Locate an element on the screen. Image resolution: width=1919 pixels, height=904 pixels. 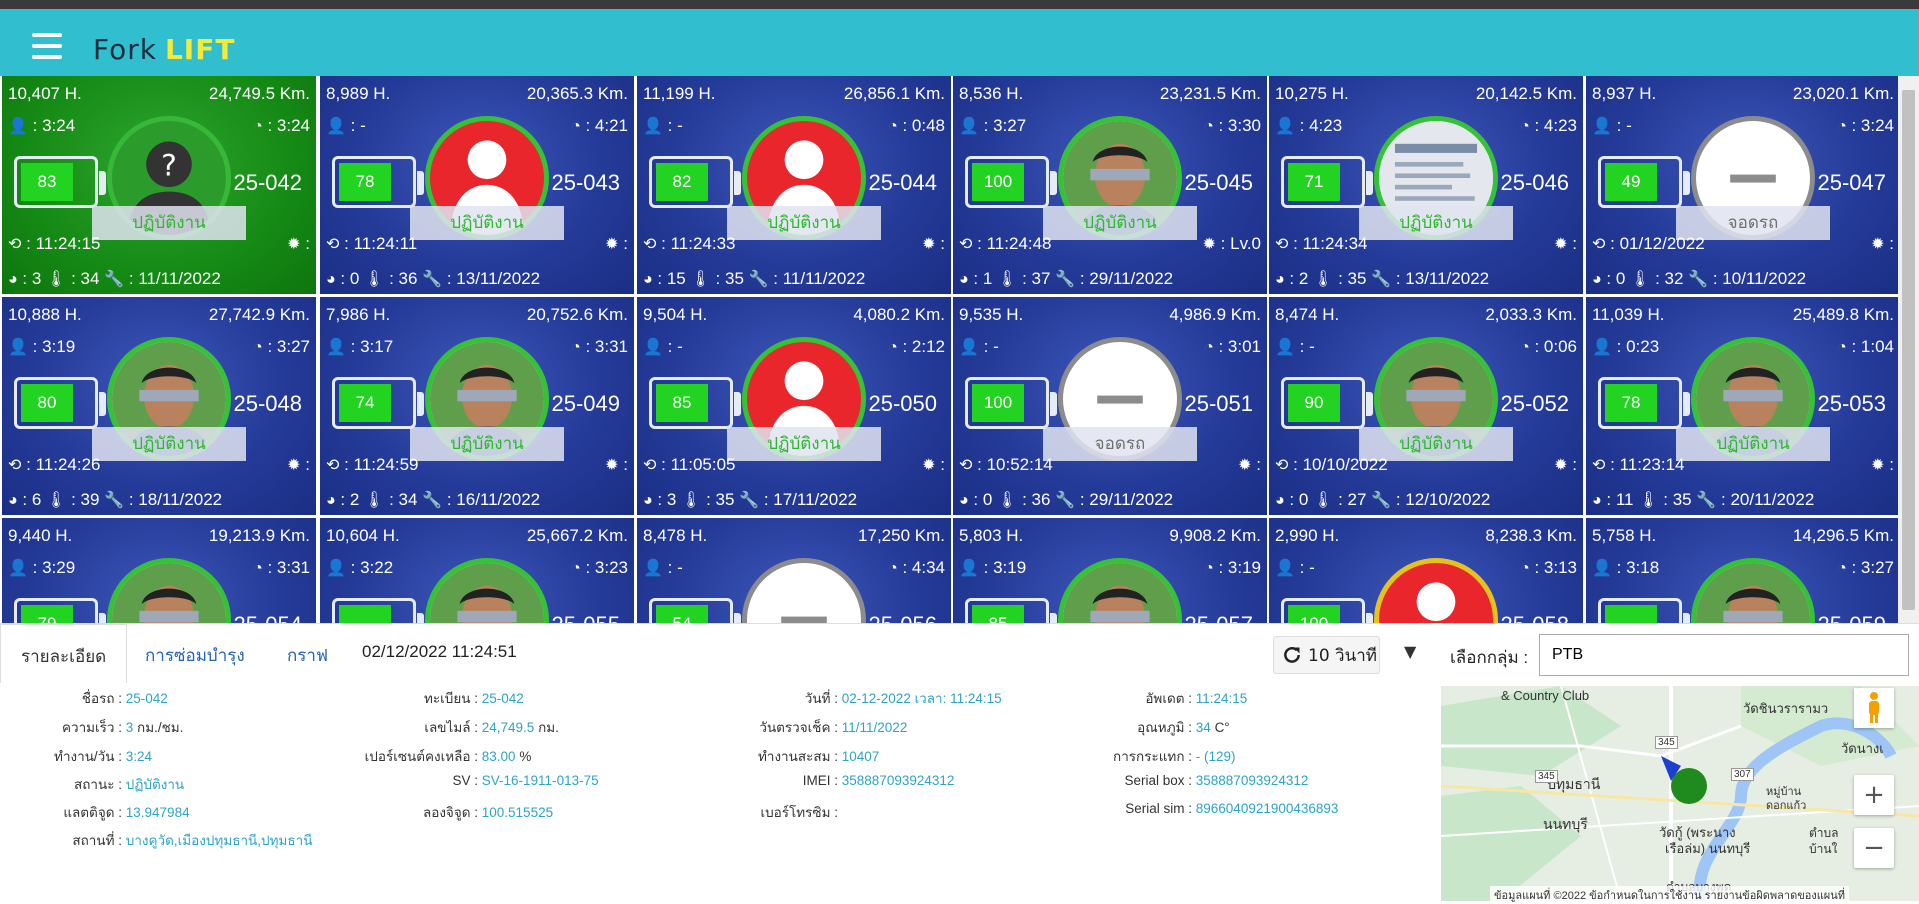
battery-level: 54 is located at coordinates (682, 614).